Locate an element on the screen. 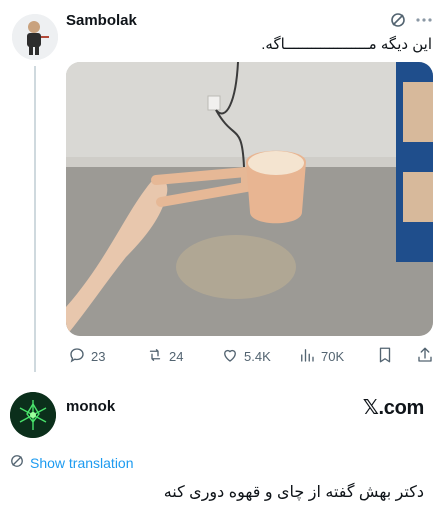  avatar-sambolak is located at coordinates (35, 37).